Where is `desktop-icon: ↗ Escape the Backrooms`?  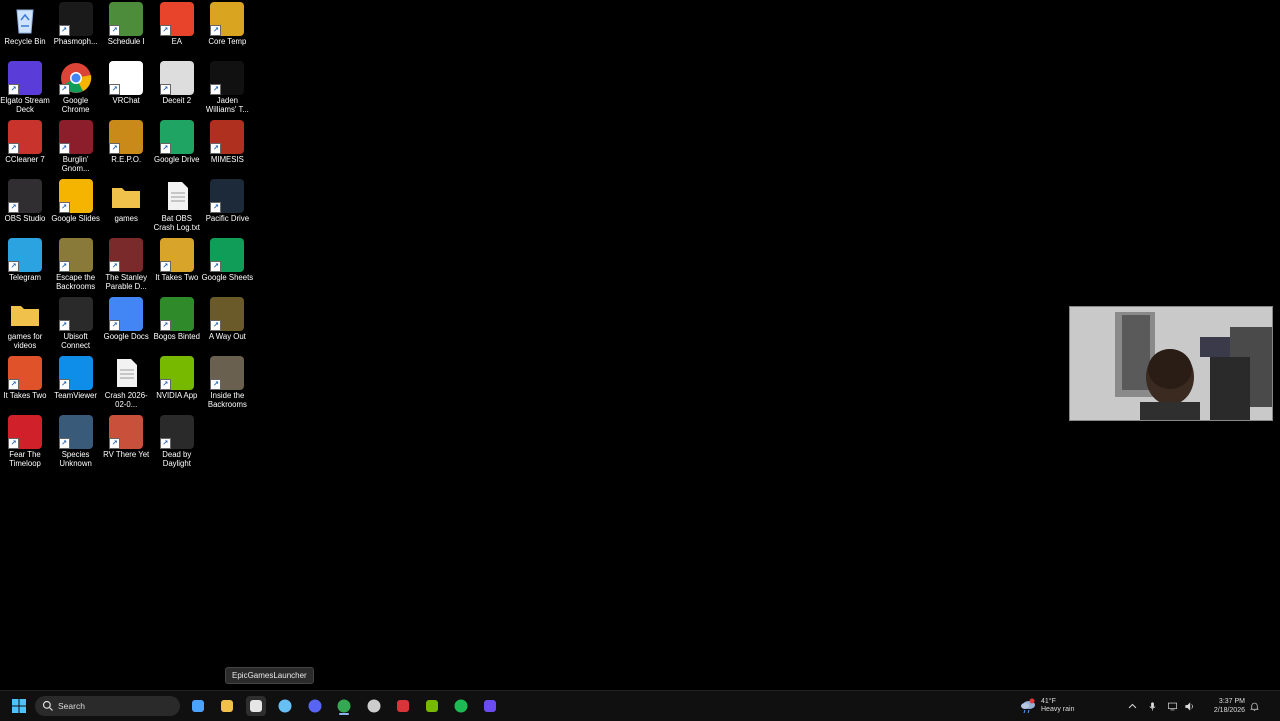 desktop-icon: ↗ Escape the Backrooms is located at coordinates (76, 267).